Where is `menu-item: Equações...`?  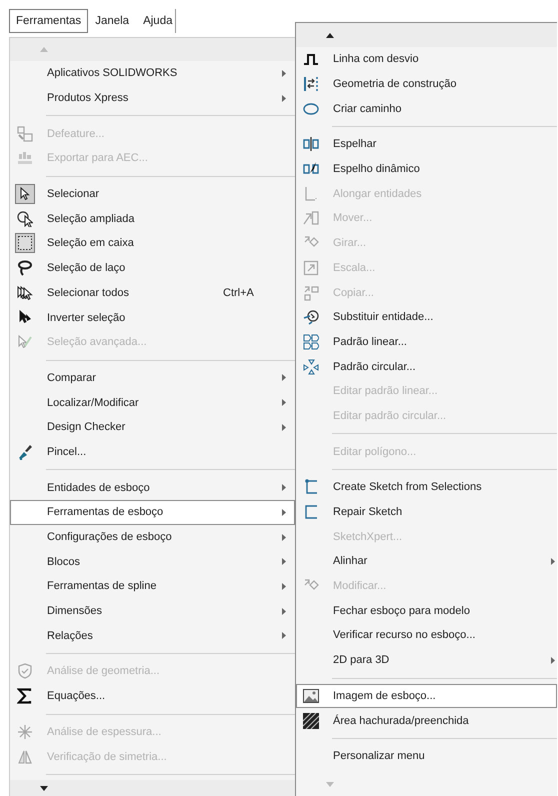
menu-item: Equações... is located at coordinates (152, 696).